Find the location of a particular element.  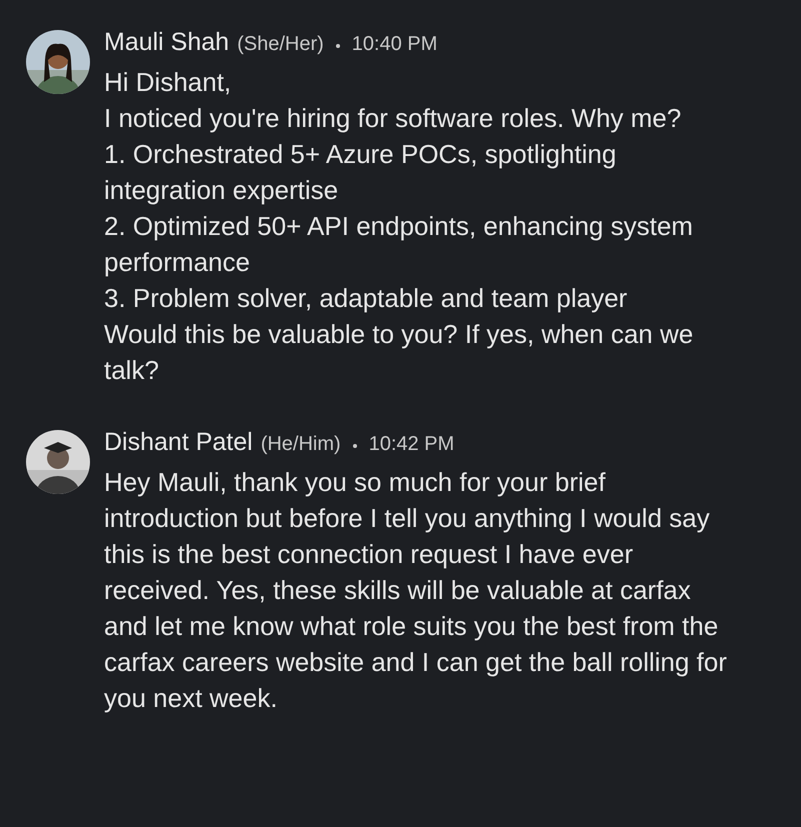

message-text: 3. Problem solver, adaptable and team player is located at coordinates (366, 298).